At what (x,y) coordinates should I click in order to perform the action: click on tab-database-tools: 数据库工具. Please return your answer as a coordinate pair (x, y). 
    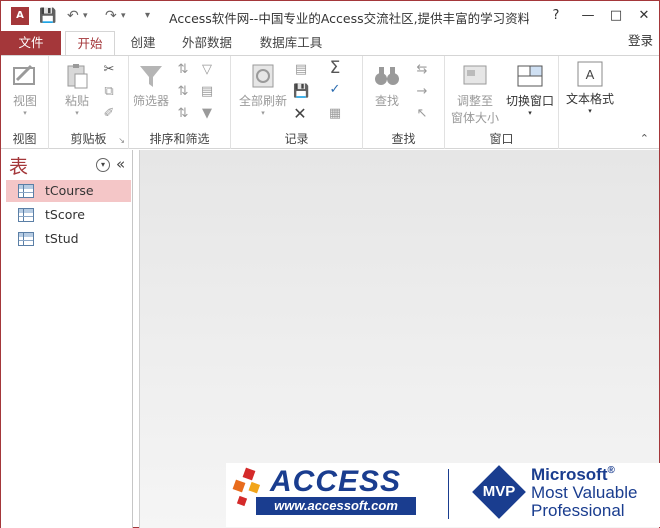
    Looking at the image, I should click on (291, 43).